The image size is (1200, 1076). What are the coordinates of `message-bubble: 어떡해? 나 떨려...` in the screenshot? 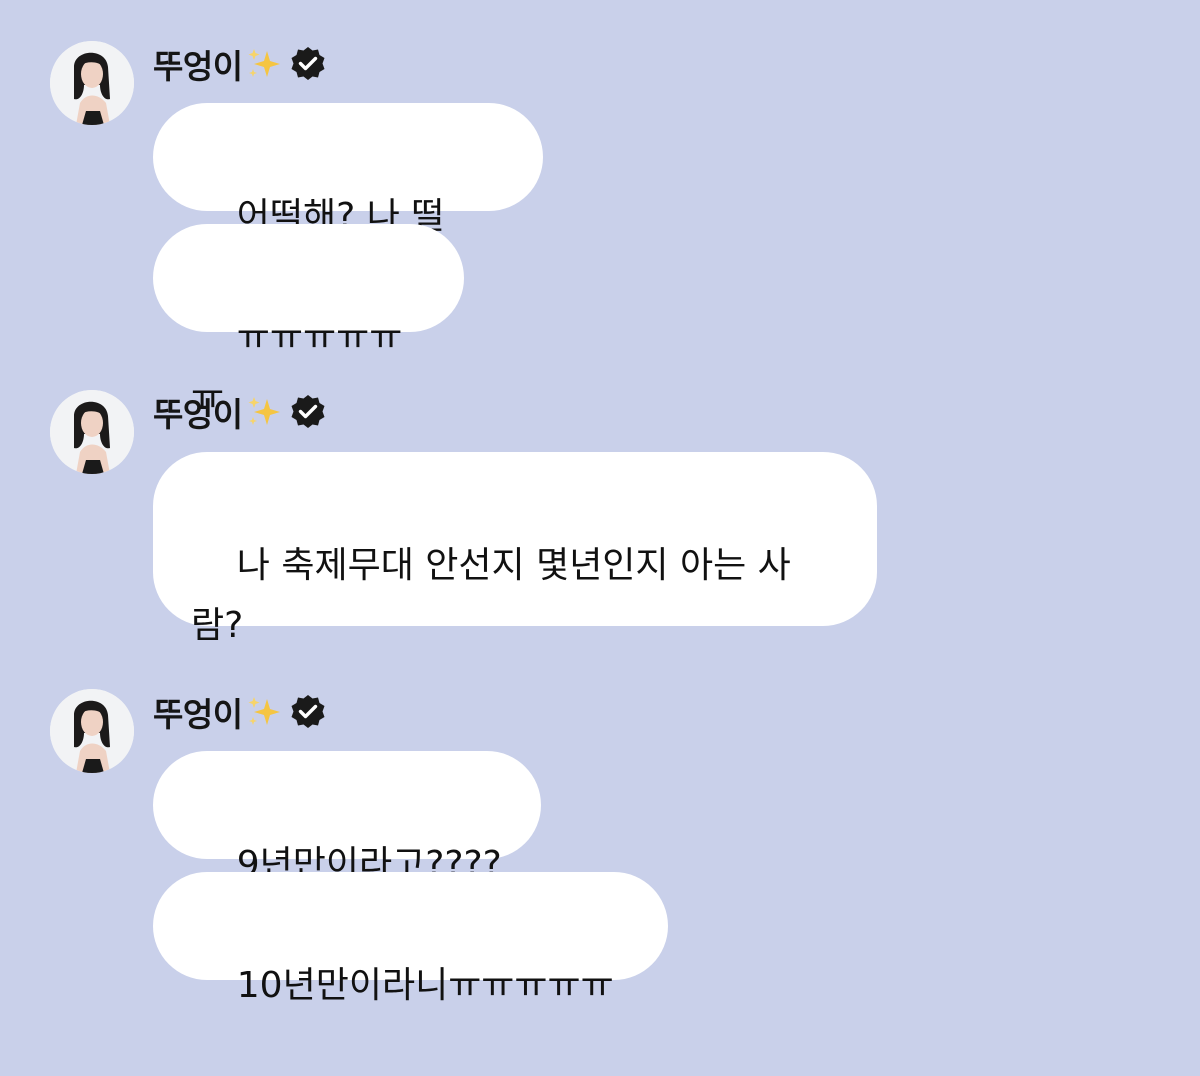 It's located at (348, 200).